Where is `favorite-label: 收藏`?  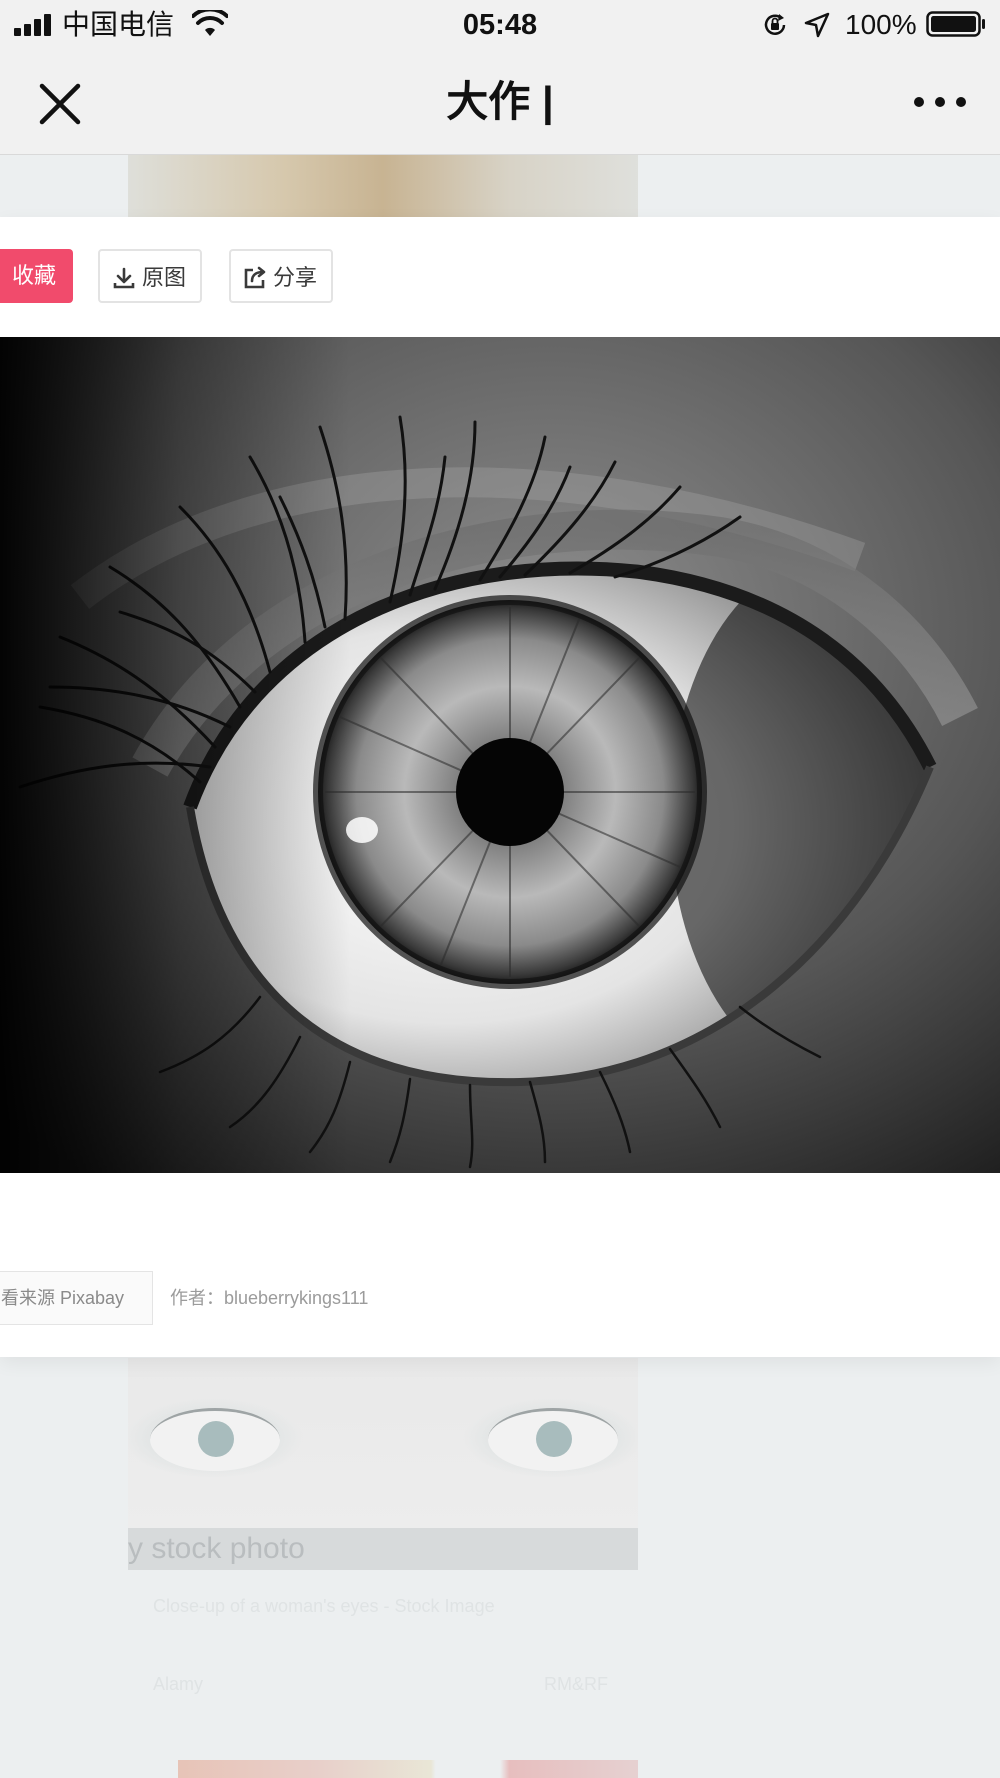
favorite-label: 收藏 is located at coordinates (34, 275).